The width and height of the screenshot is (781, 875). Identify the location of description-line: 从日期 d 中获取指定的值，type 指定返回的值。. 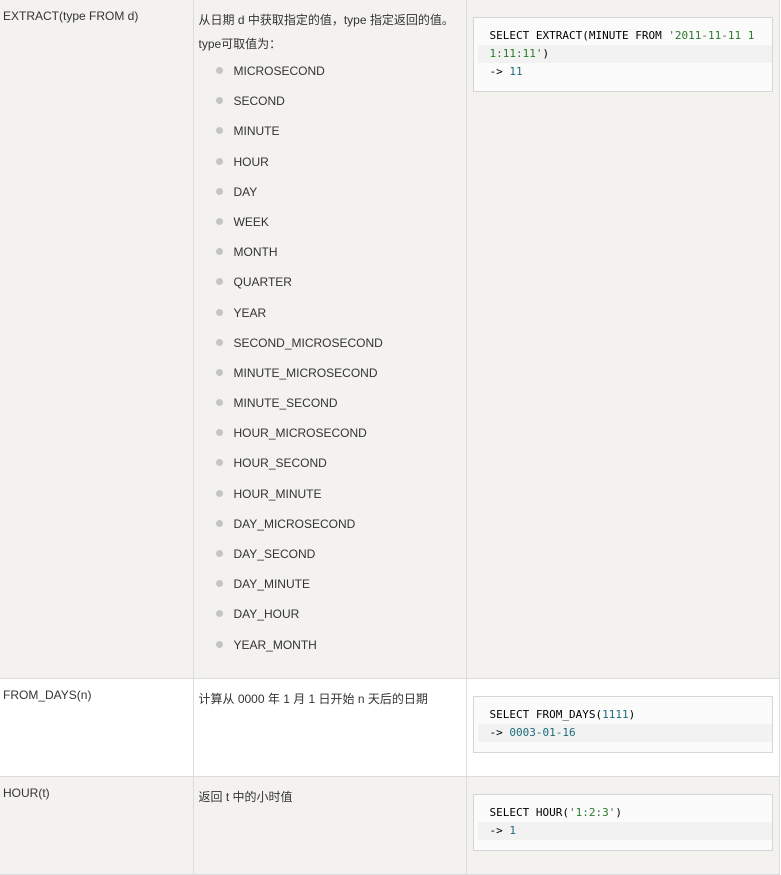
(326, 20).